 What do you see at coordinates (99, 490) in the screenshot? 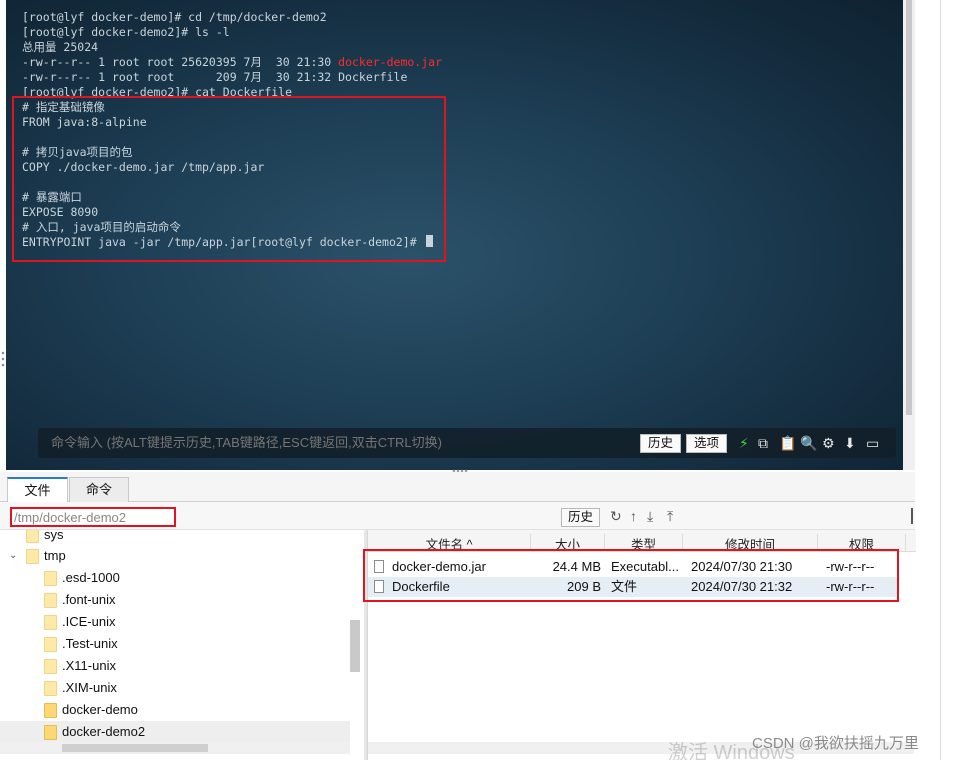
I see `tab-commands: 命令` at bounding box center [99, 490].